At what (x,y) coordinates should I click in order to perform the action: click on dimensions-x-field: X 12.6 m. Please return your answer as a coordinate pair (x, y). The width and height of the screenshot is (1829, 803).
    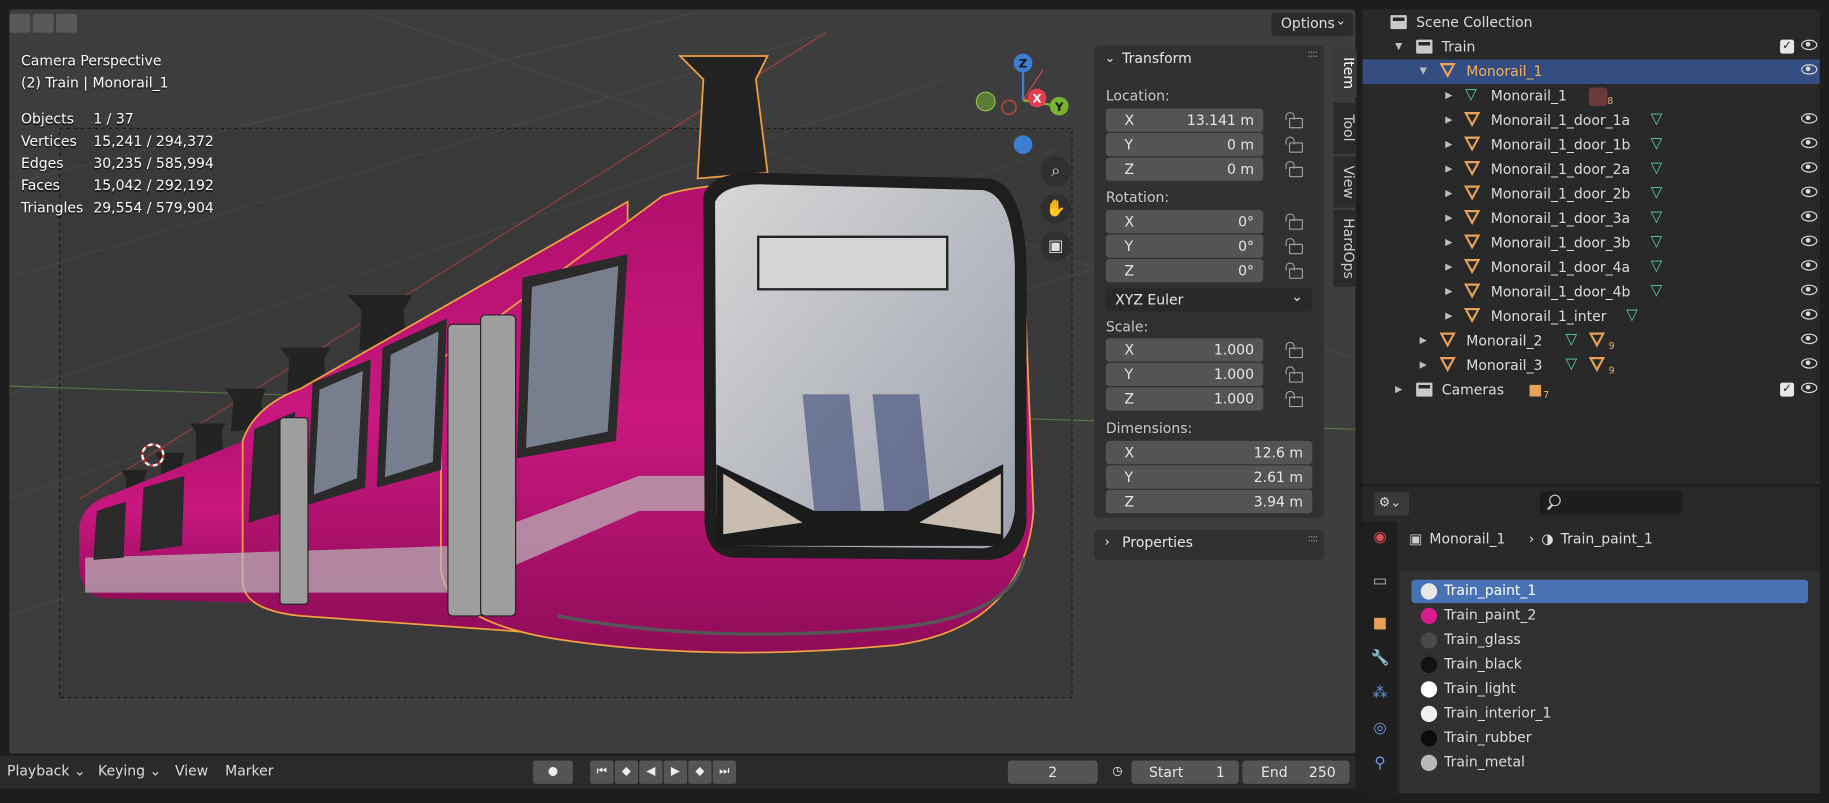
    Looking at the image, I should click on (1209, 452).